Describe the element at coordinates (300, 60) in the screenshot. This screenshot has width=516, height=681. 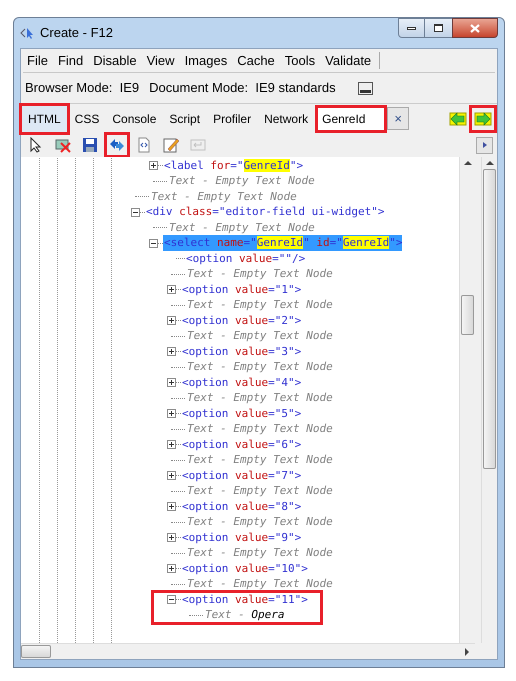
I see `menu-item: Tools` at that location.